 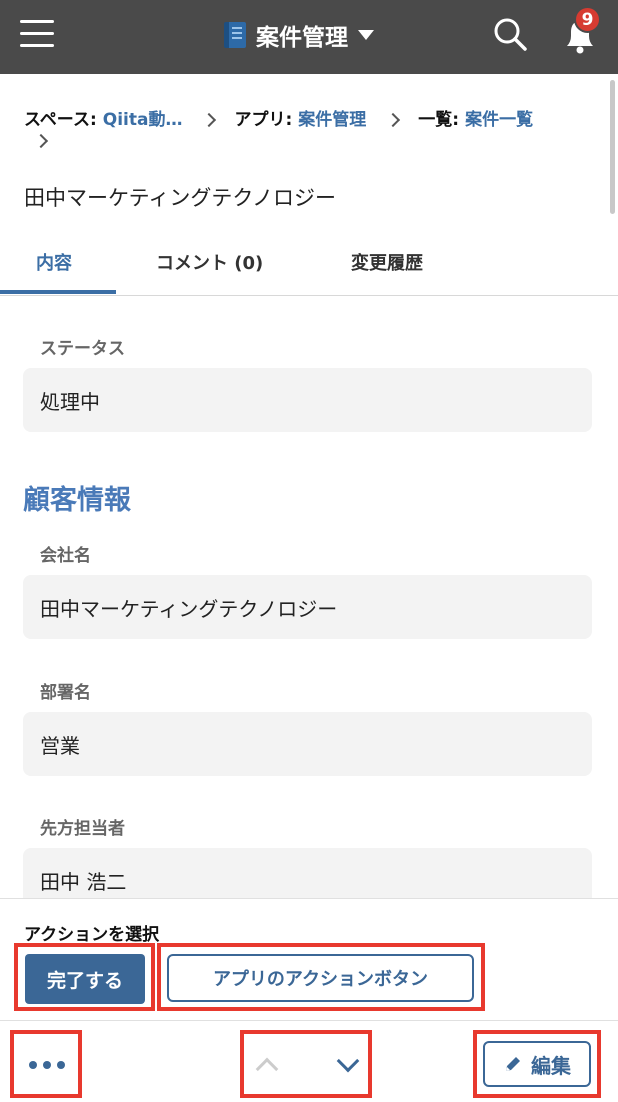 I want to click on tab-bar: 内容 コメント (0) 変更履歴, so click(x=309, y=263).